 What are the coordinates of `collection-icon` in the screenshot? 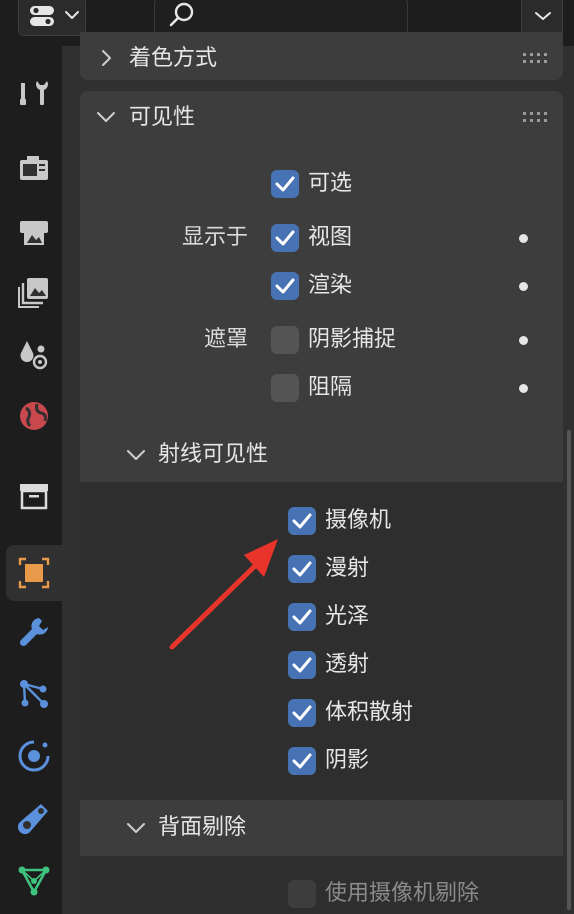 It's located at (34, 496).